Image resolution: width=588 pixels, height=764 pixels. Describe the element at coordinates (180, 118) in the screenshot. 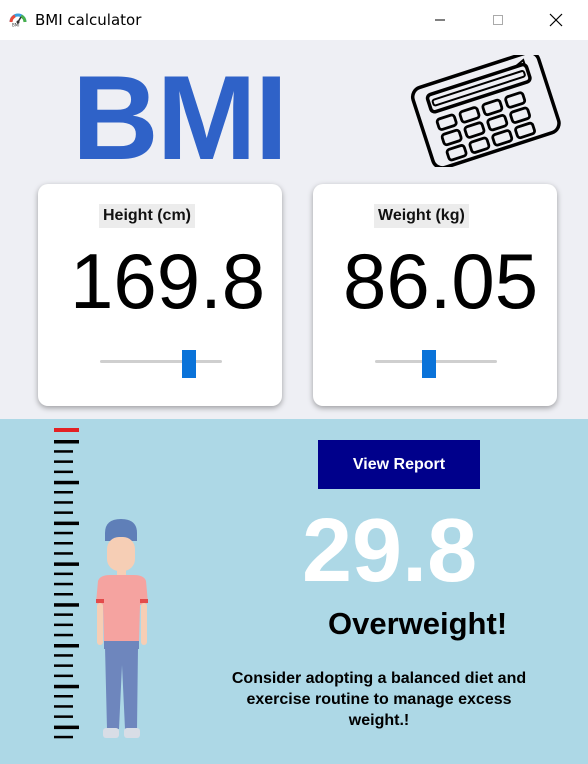

I see `bmi-logo: BMI` at that location.